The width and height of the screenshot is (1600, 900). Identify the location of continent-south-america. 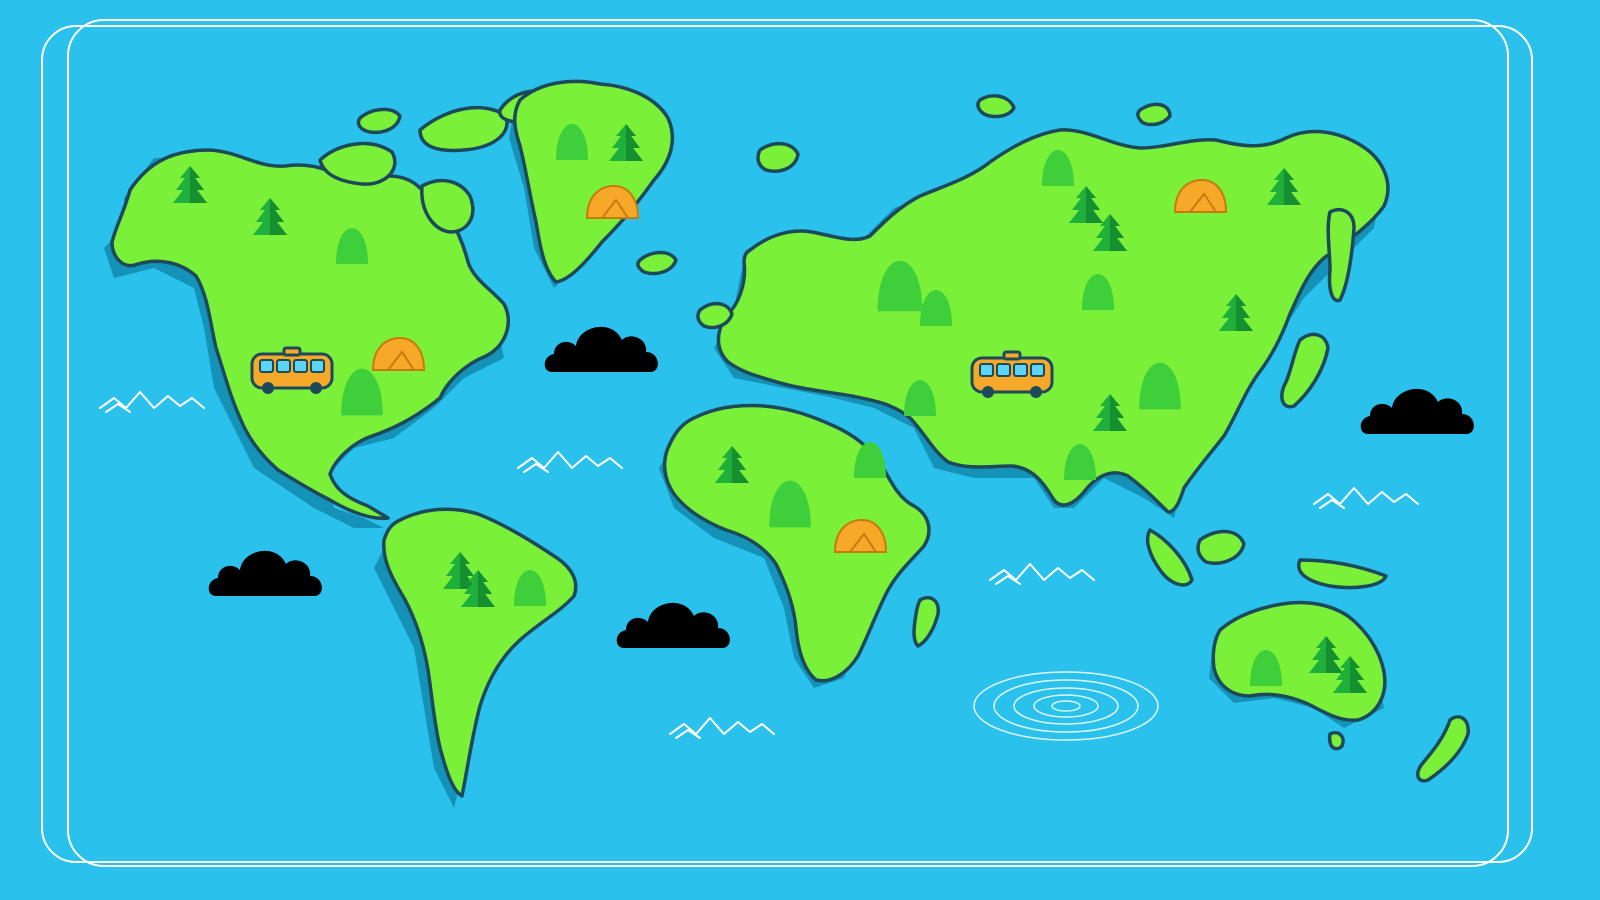
(480, 652).